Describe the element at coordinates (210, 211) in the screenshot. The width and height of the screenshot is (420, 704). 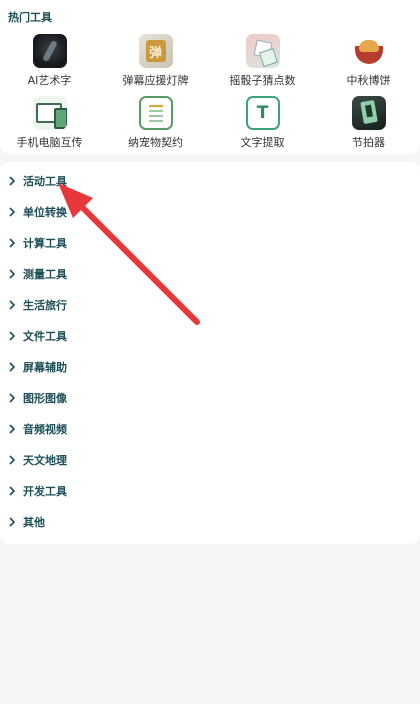
I see `category-row-unit-convert: 单位转换` at that location.